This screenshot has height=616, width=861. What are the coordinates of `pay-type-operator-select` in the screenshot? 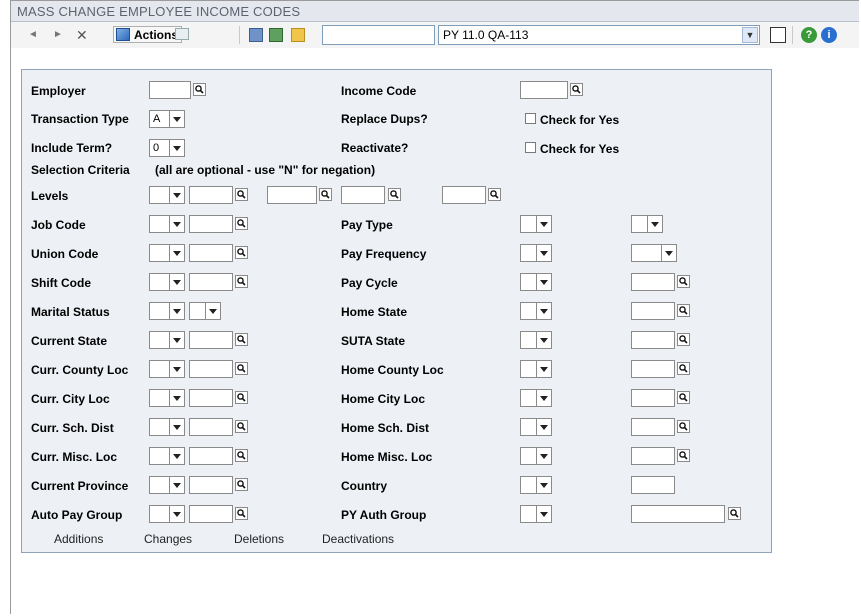 It's located at (536, 224).